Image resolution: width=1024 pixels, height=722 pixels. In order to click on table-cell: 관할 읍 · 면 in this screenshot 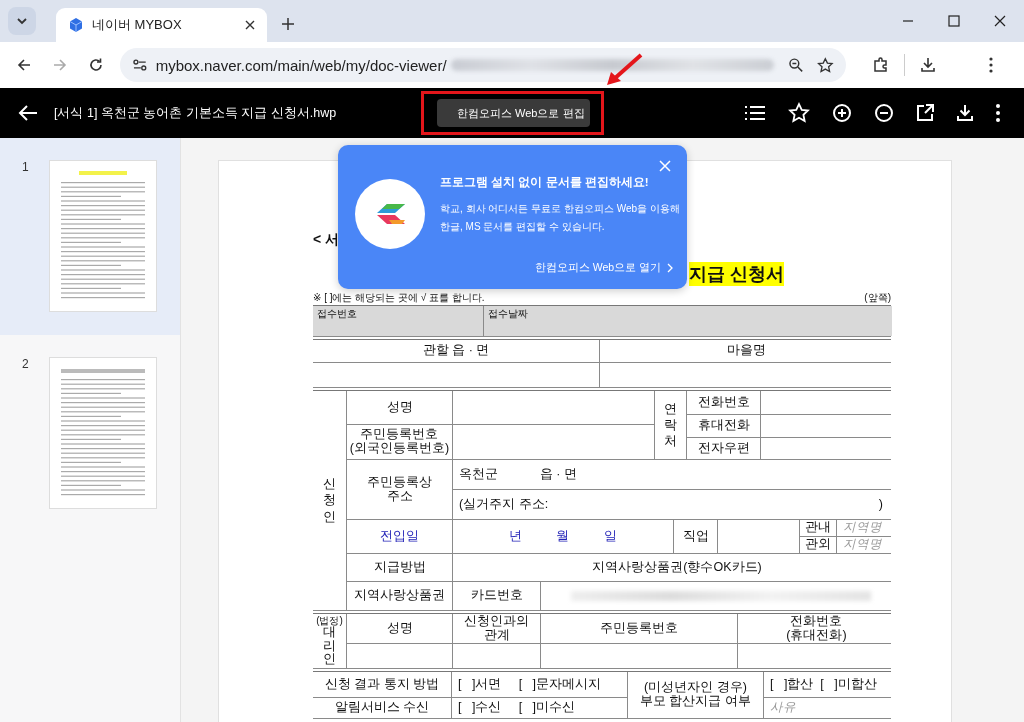, I will do `click(456, 351)`.